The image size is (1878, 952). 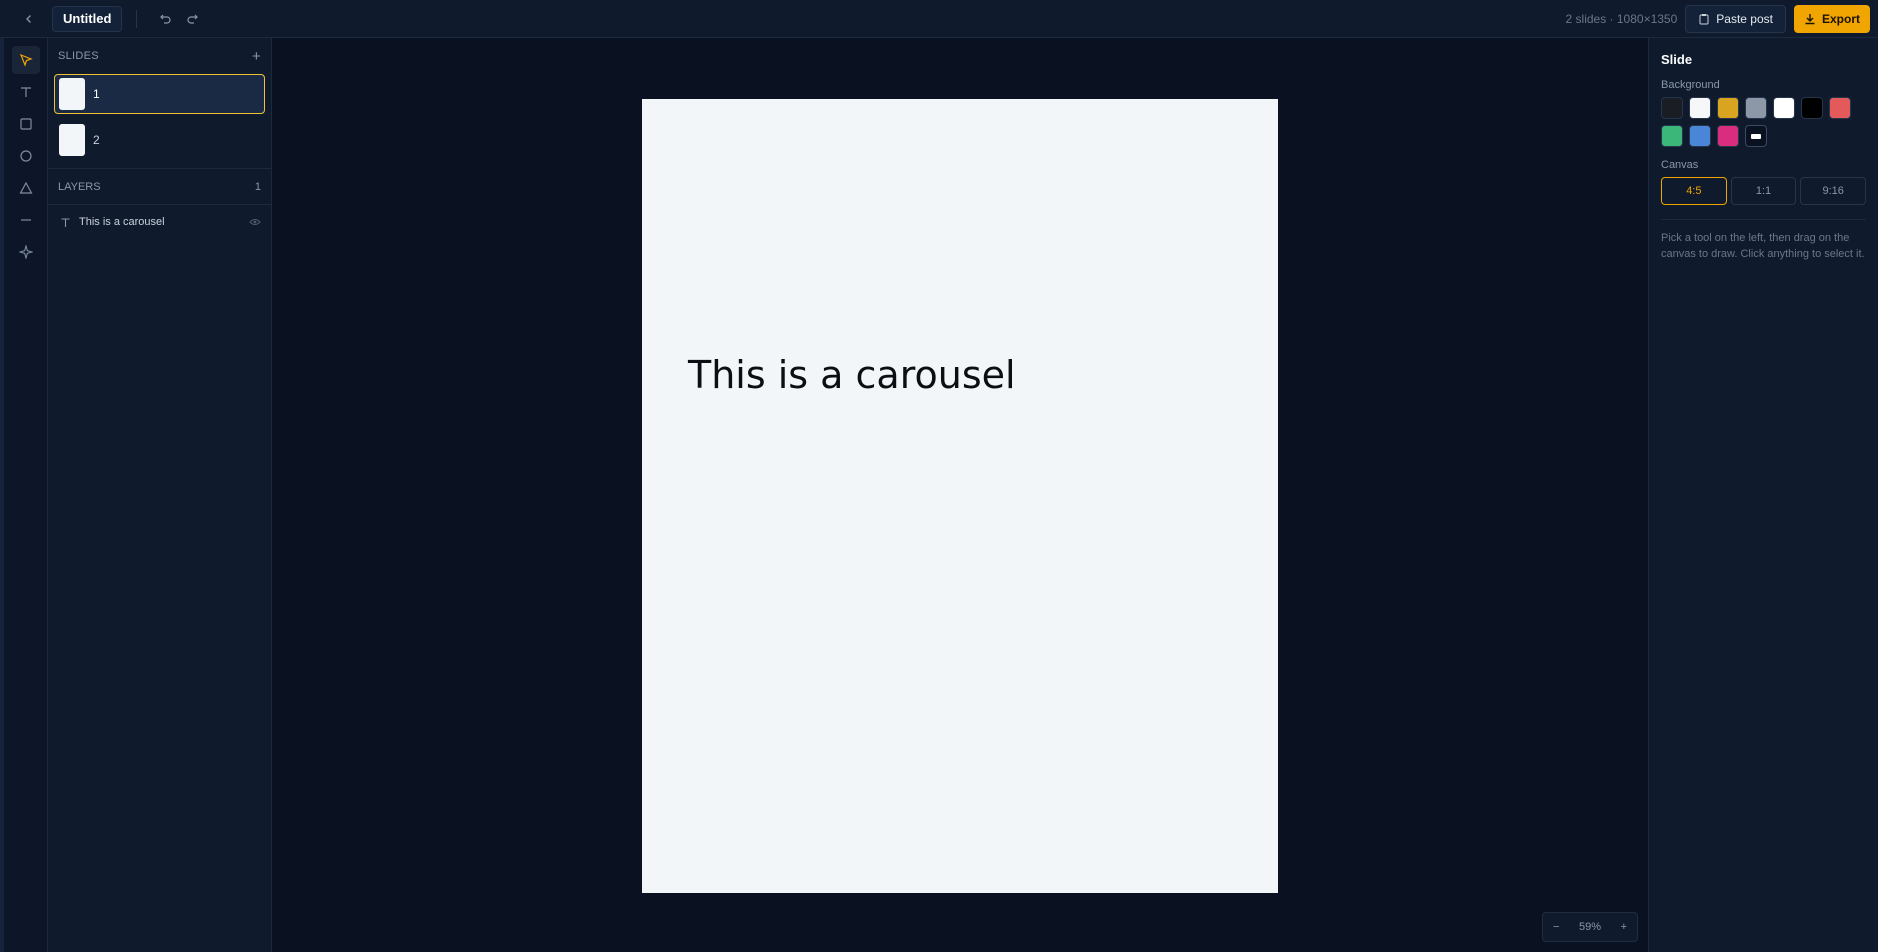 What do you see at coordinates (1728, 136) in the screenshot?
I see `swatch-pink` at bounding box center [1728, 136].